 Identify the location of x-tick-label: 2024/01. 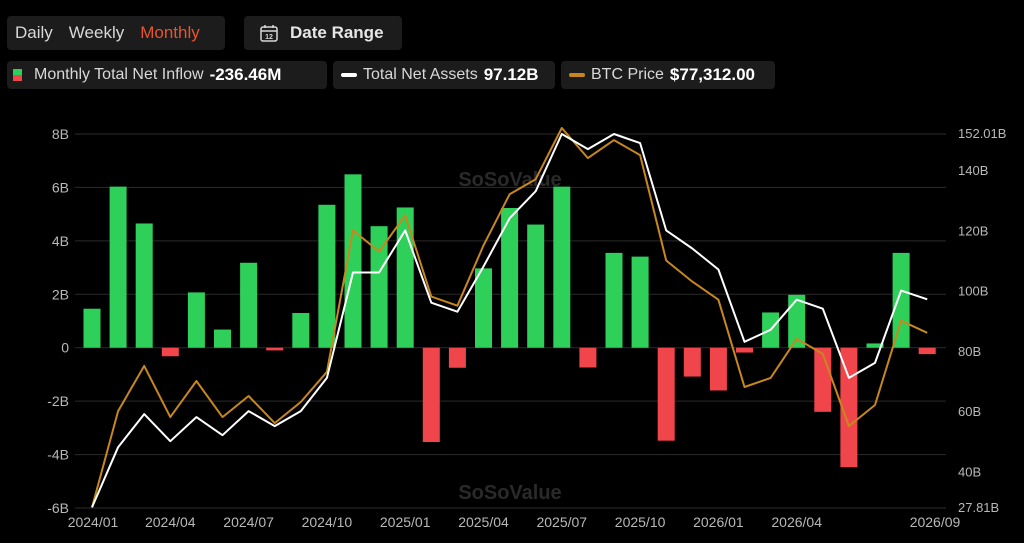
(93, 522).